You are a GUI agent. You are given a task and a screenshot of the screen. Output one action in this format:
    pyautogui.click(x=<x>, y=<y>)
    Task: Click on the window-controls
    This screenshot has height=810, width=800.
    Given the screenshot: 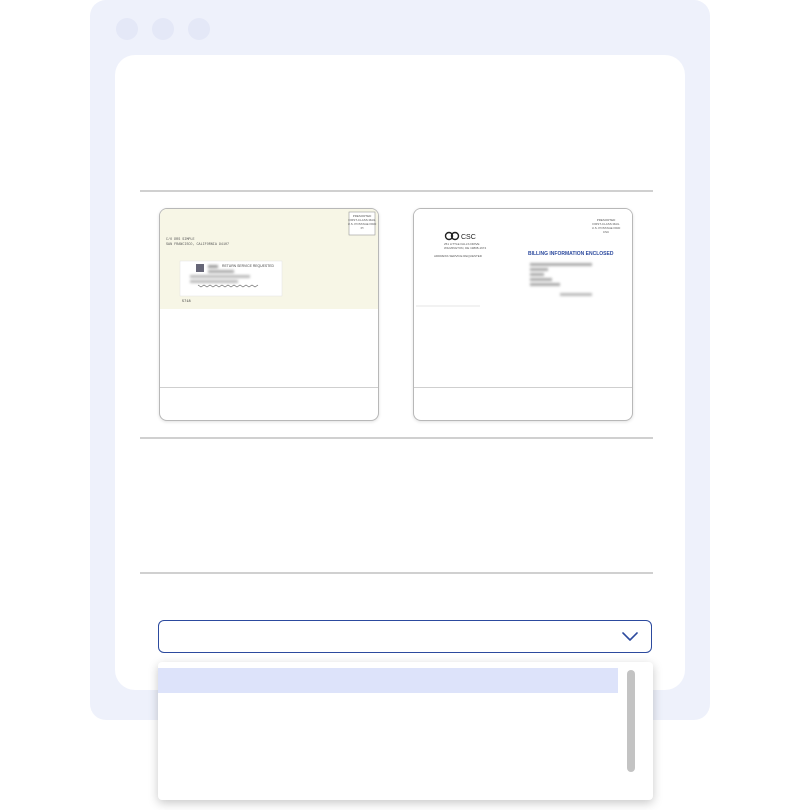 What is the action you would take?
    pyautogui.click(x=163, y=29)
    